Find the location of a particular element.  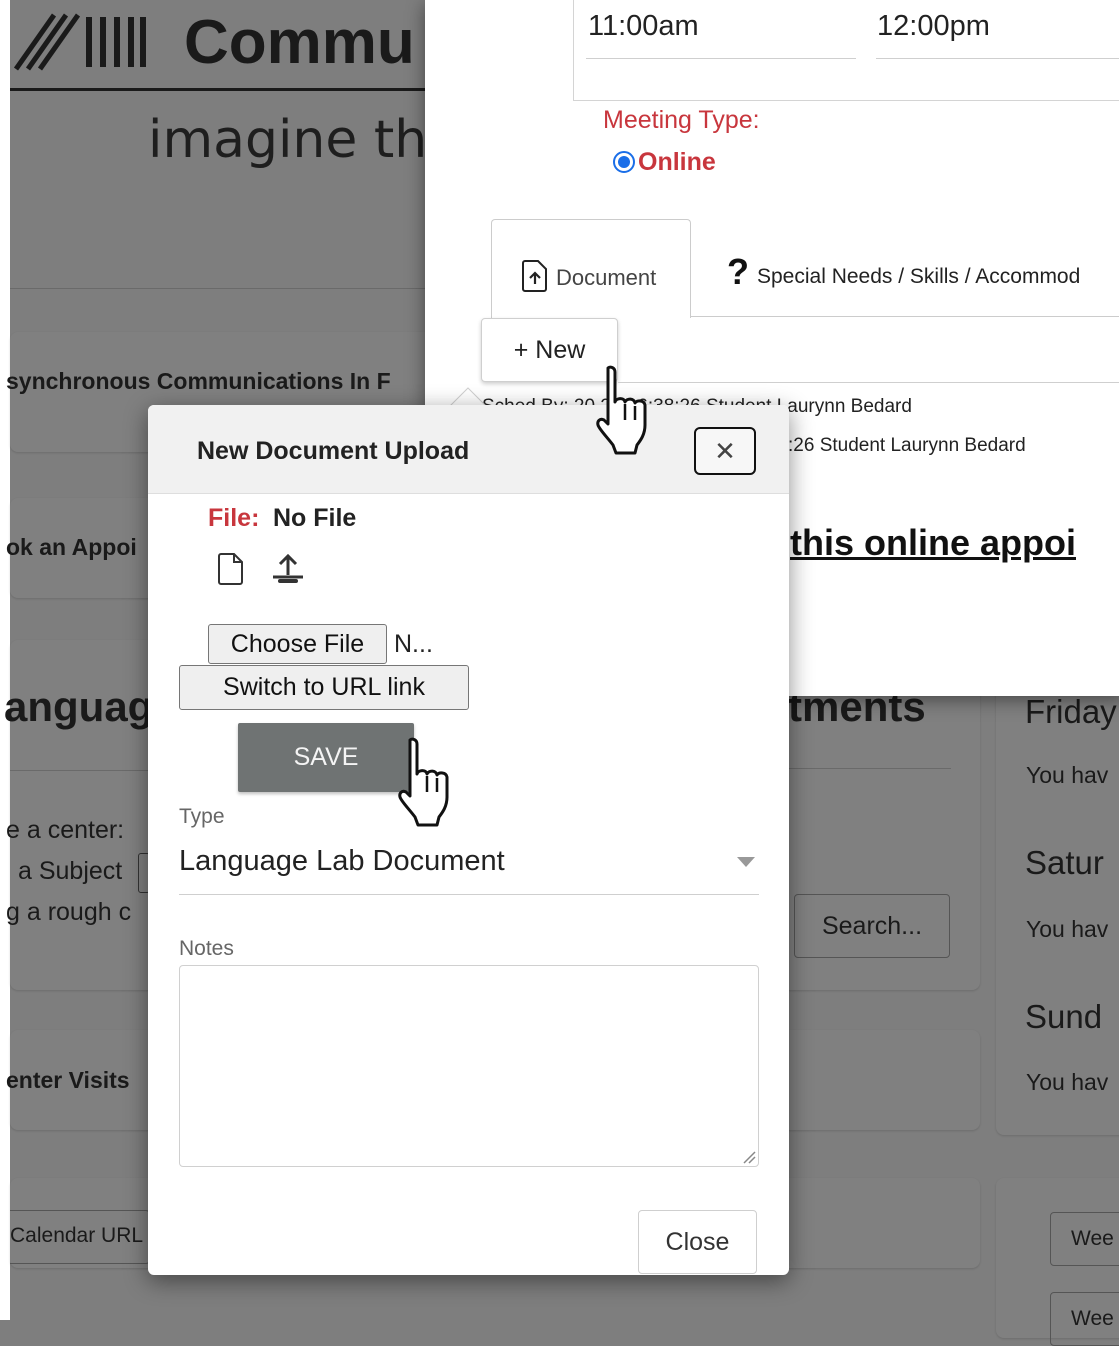

switch-url-label: Switch to URL link is located at coordinates (324, 687).